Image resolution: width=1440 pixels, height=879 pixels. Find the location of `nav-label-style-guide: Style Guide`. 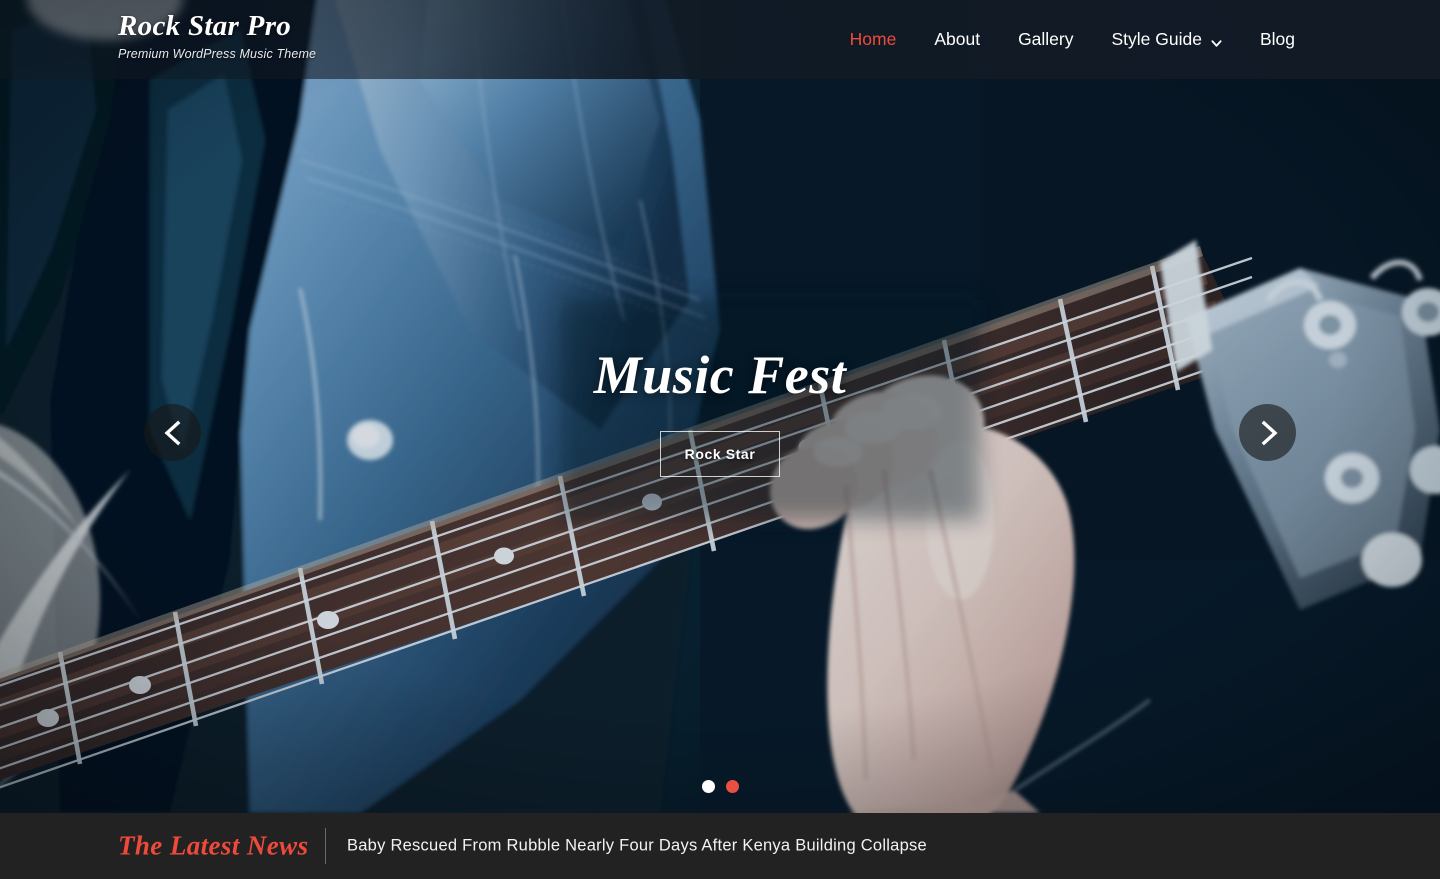

nav-label-style-guide: Style Guide is located at coordinates (1156, 38).